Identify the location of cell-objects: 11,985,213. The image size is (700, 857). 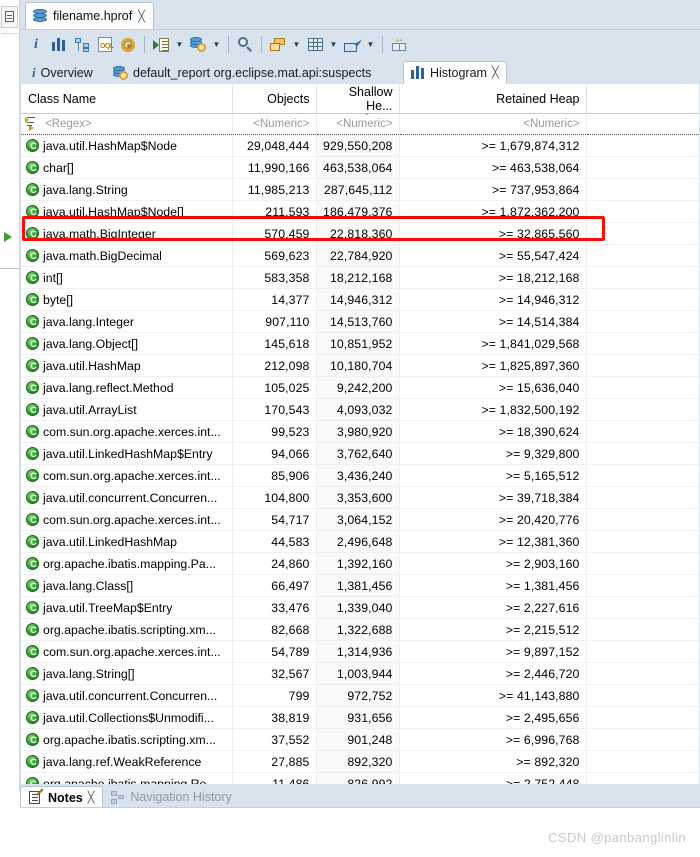
(274, 189).